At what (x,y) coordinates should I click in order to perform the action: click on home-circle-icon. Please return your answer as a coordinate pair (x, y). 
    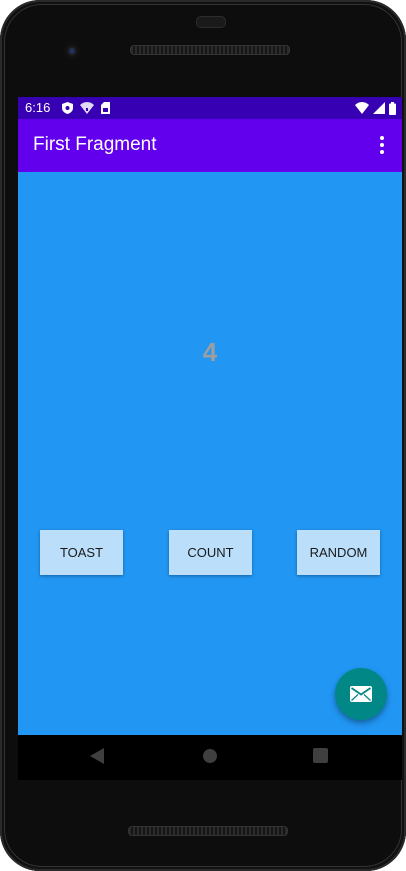
    Looking at the image, I should click on (210, 756).